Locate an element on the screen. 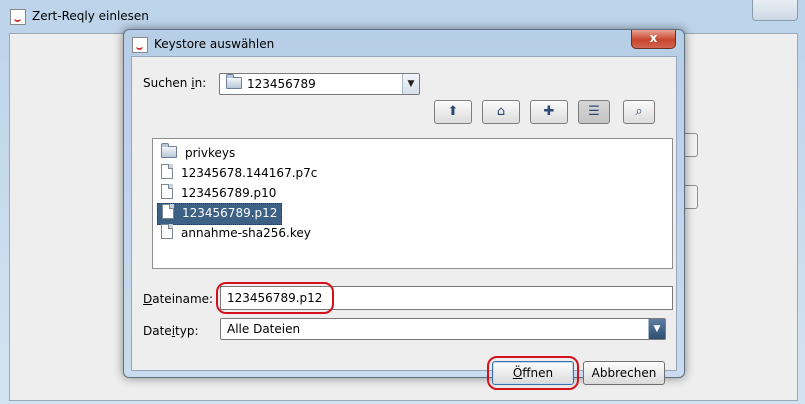 This screenshot has width=805, height=404. look-in-value: 123456789 is located at coordinates (281, 84).